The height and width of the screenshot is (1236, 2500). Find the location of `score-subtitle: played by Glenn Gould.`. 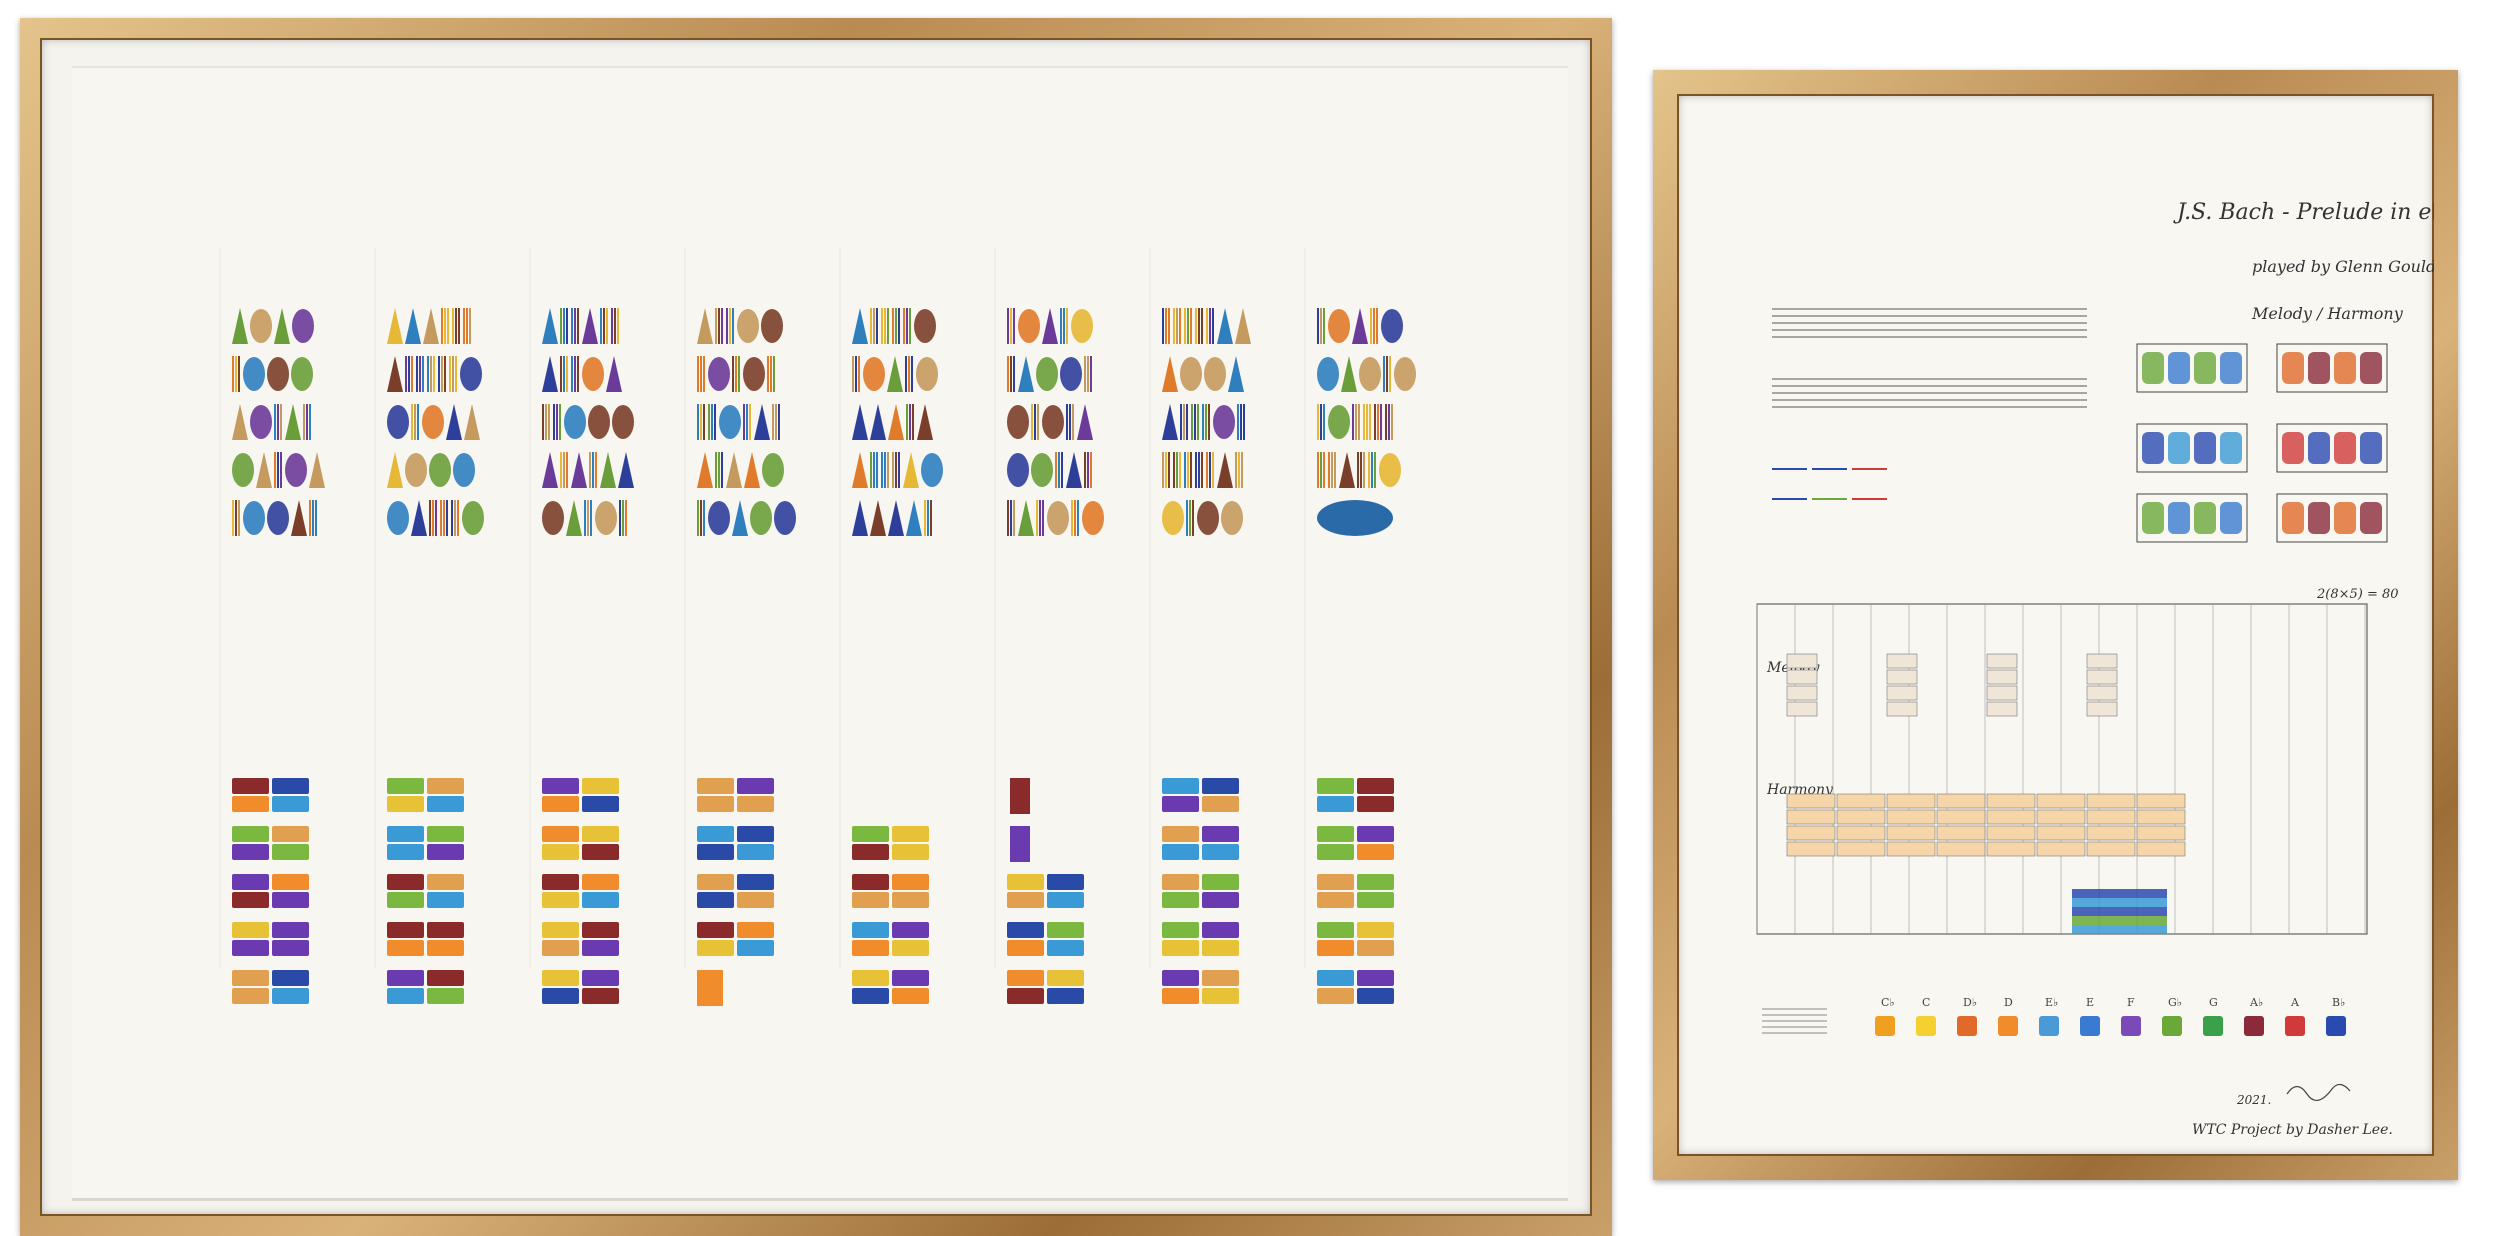

score-subtitle: played by Glenn Gould. is located at coordinates (2343, 266).